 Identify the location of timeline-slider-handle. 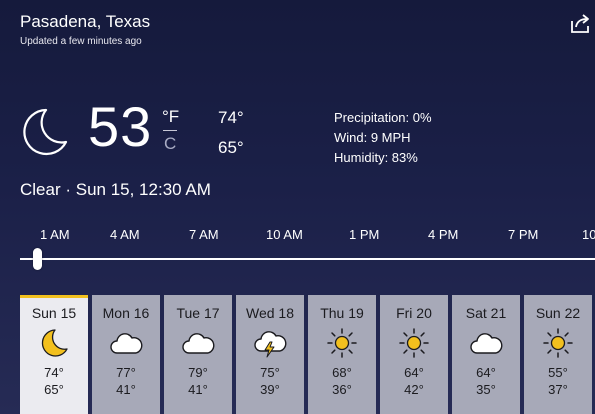
(37, 259).